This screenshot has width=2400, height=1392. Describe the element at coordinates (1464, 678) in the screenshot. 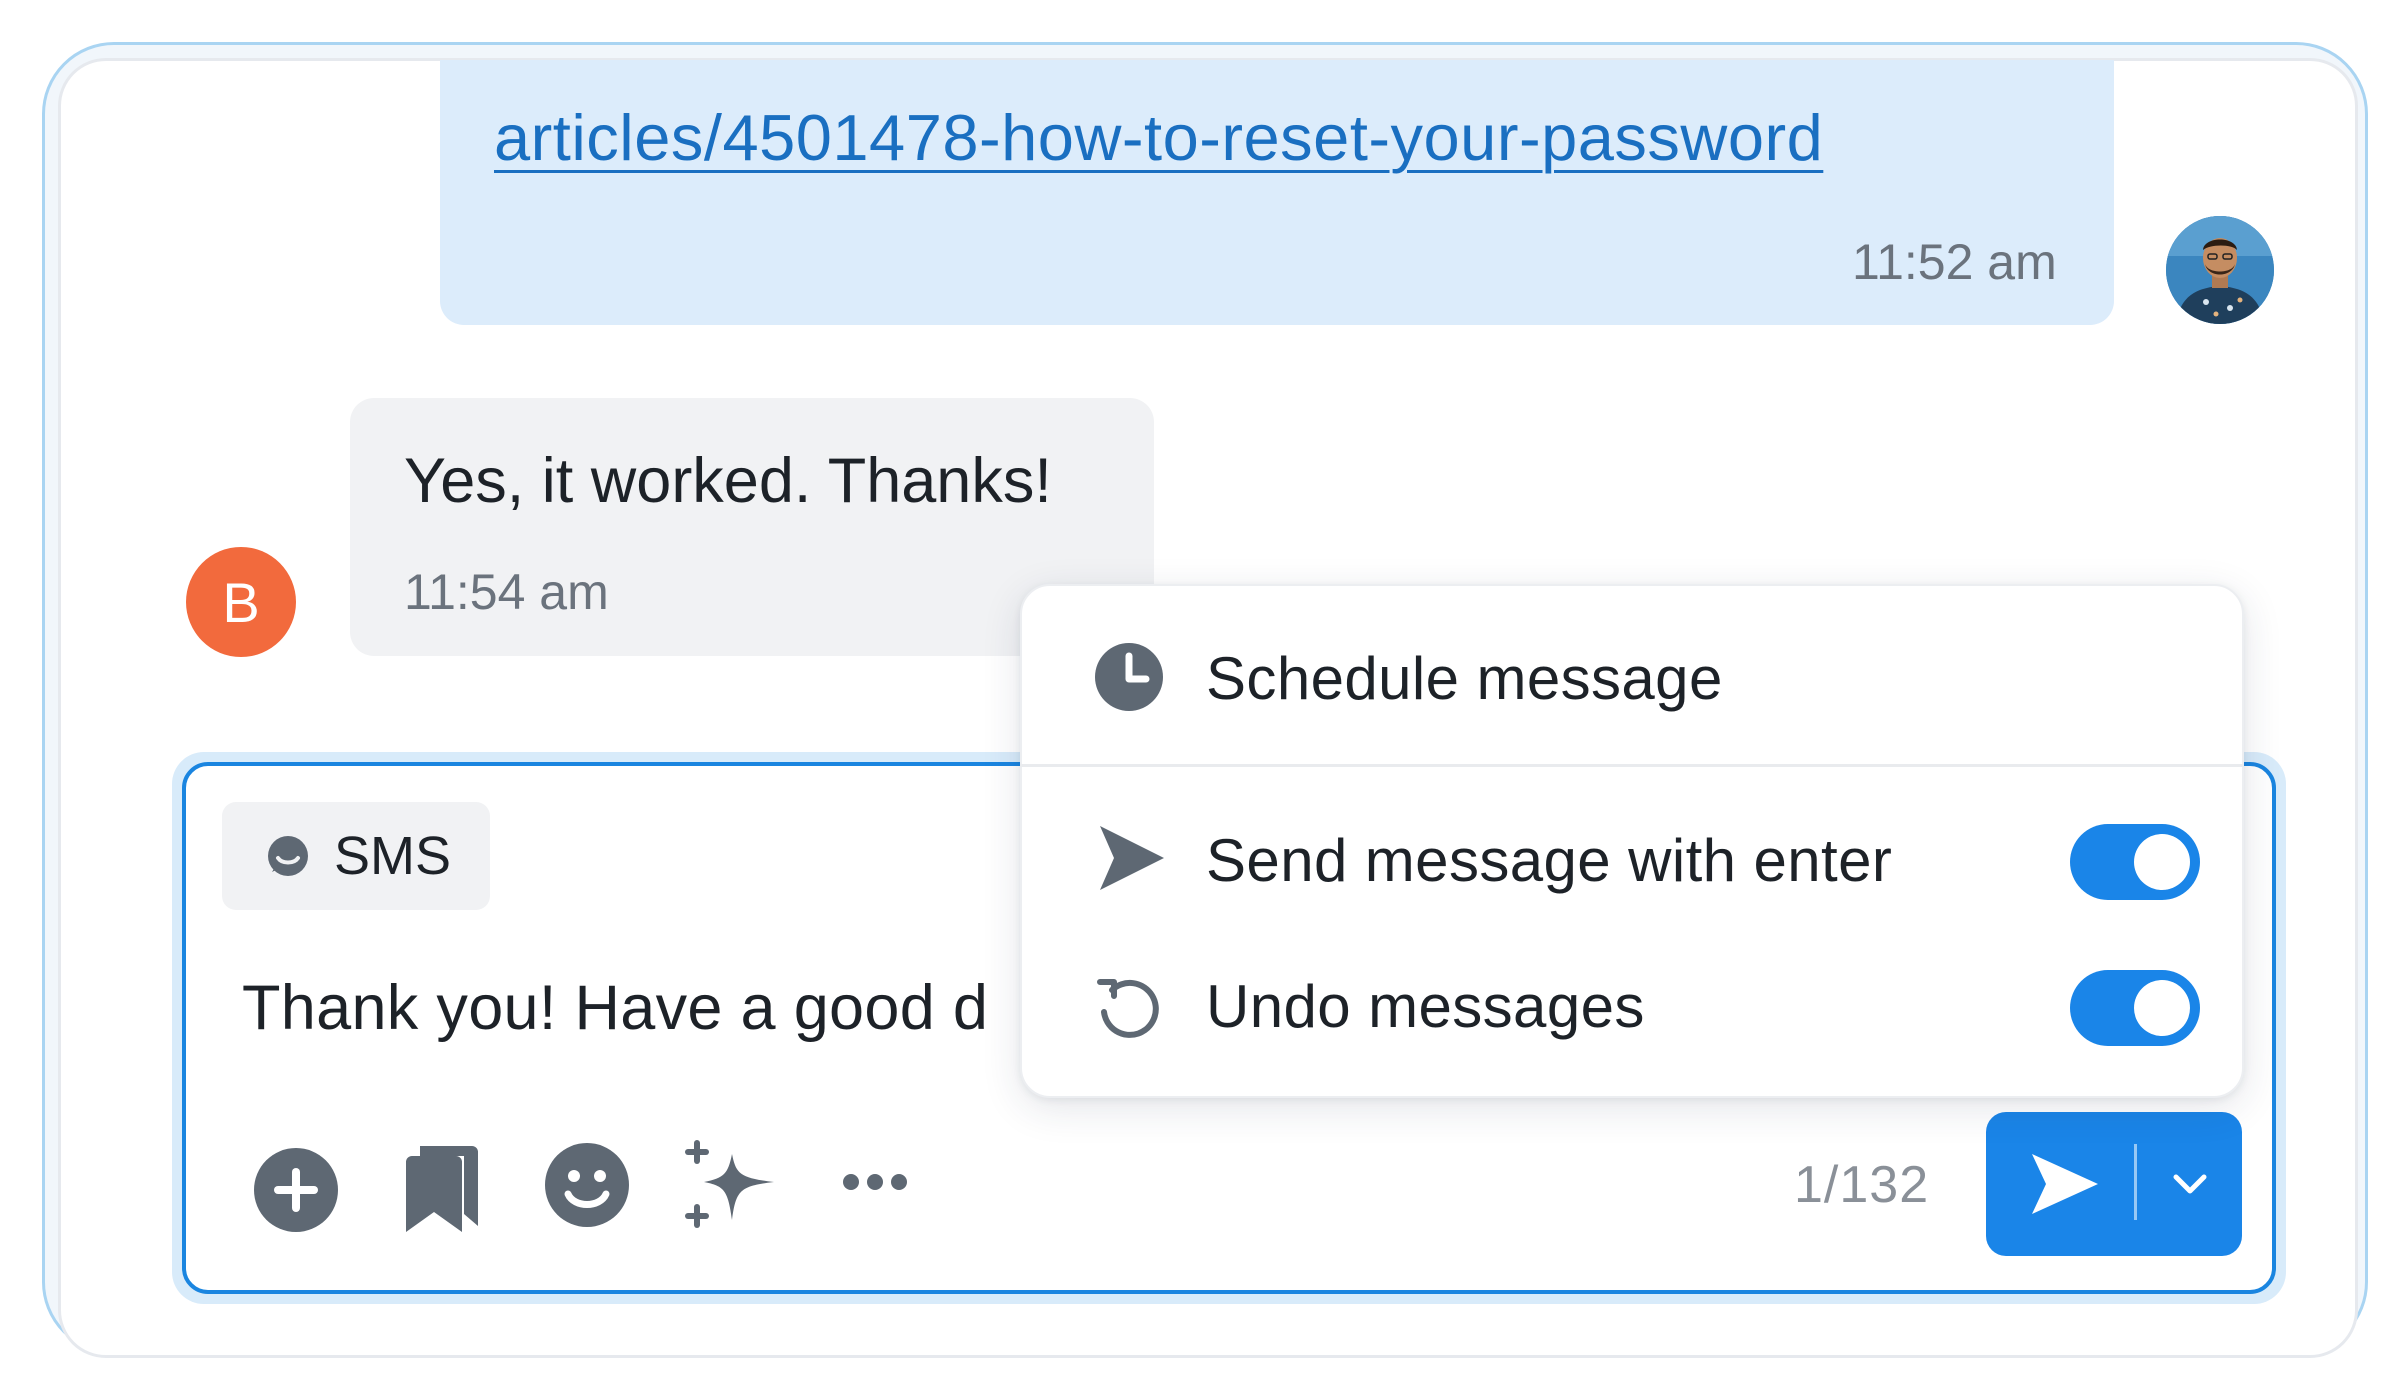

I see `menu-label-schedule-message: Schedule message` at that location.